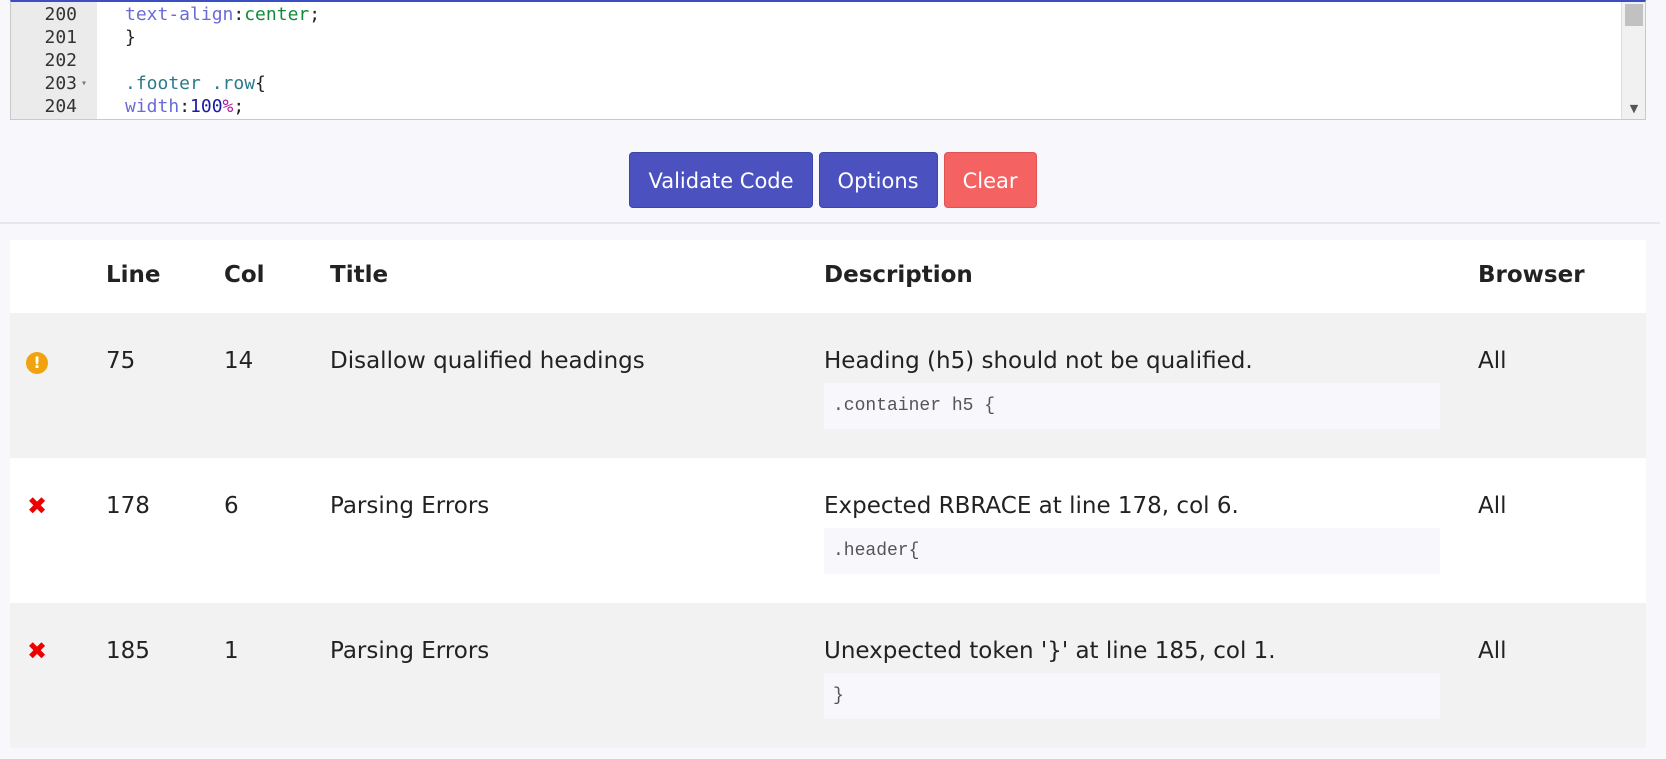 The width and height of the screenshot is (1666, 759). Describe the element at coordinates (60, 106) in the screenshot. I see `line-number: 204` at that location.